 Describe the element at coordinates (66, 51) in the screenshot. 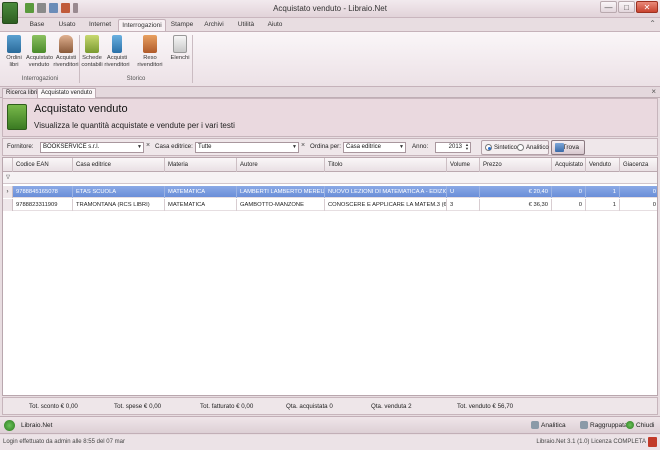

I see `acquisti-rivenditori-button: Acquisti rivenditori` at that location.